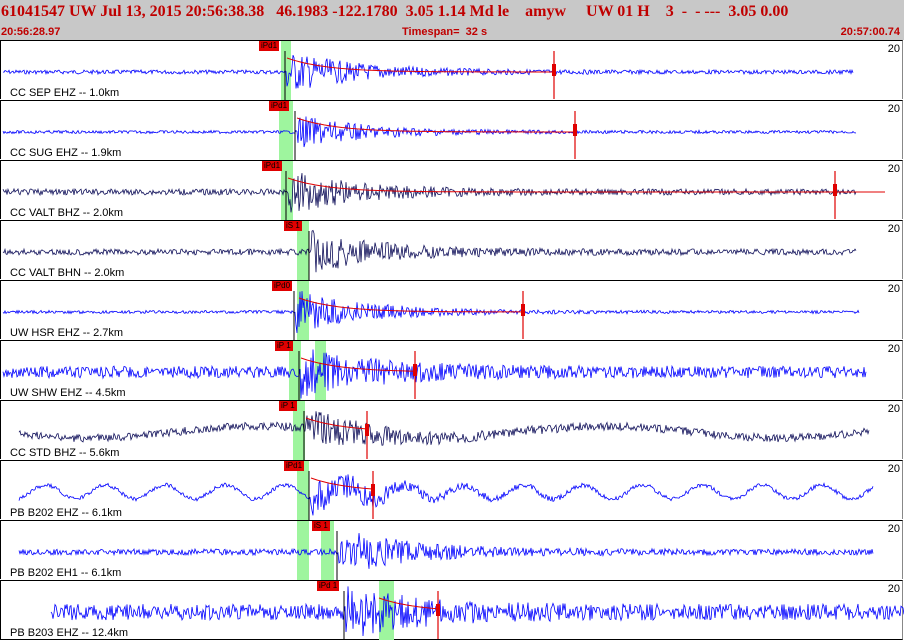  I want to click on start-time: 20:56:28.97, so click(31, 32).